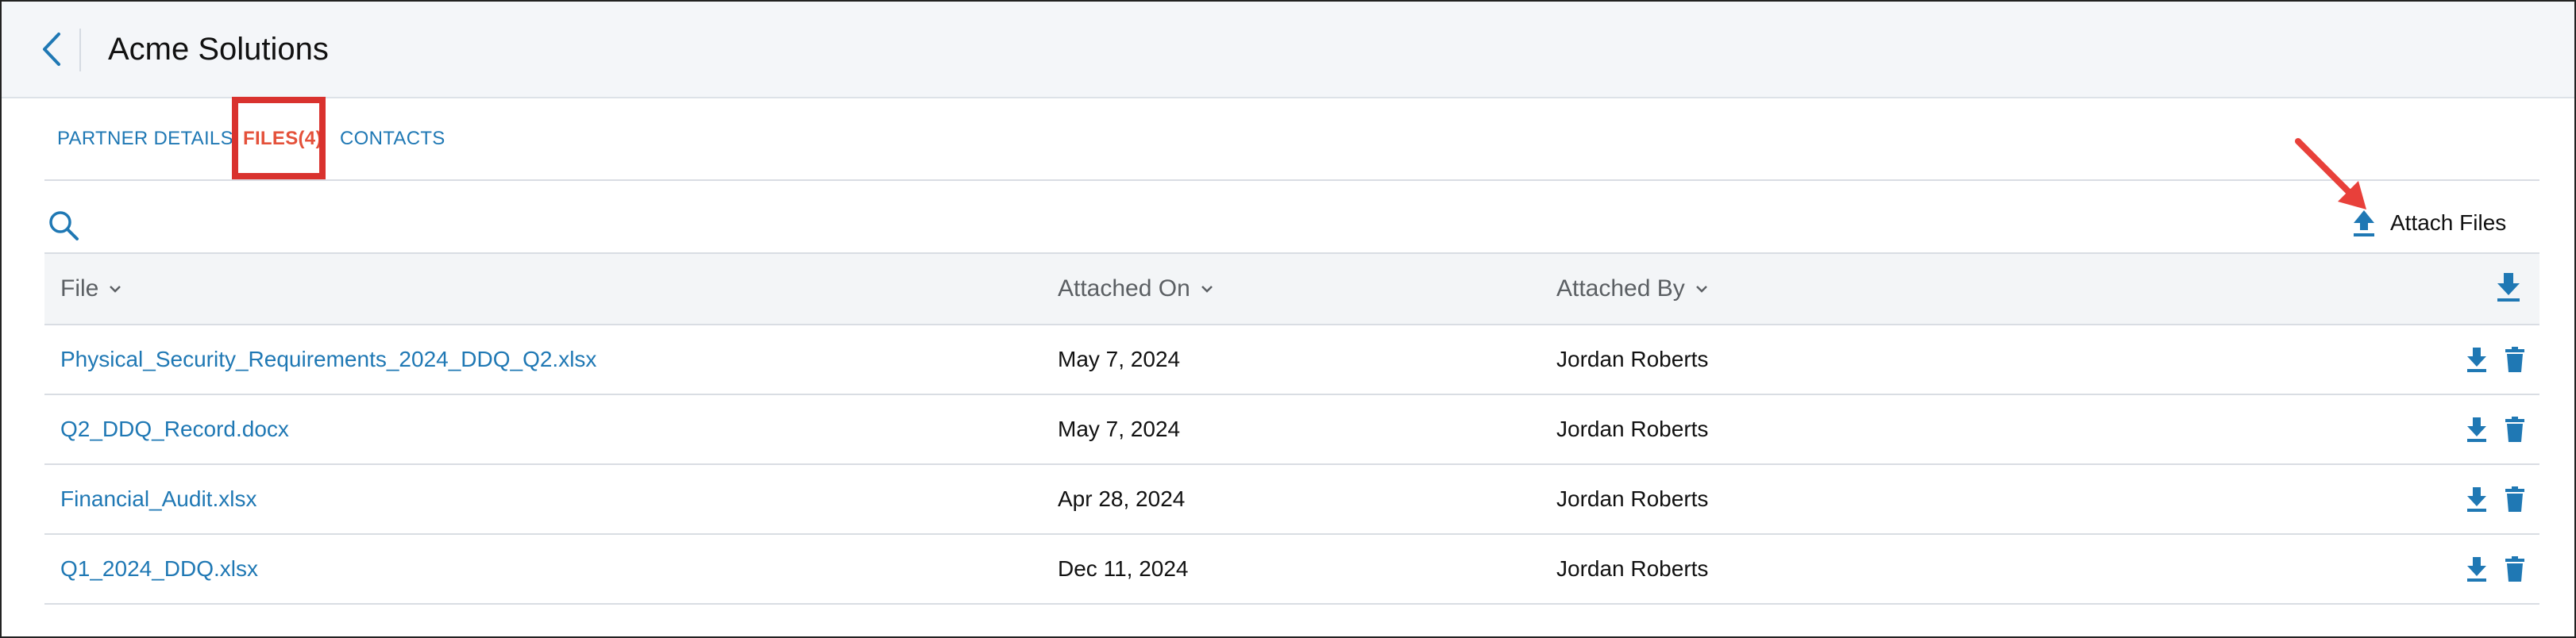 This screenshot has height=638, width=2576. Describe the element at coordinates (174, 429) in the screenshot. I see `file-link: Q2_DDQ_Record.docx` at that location.